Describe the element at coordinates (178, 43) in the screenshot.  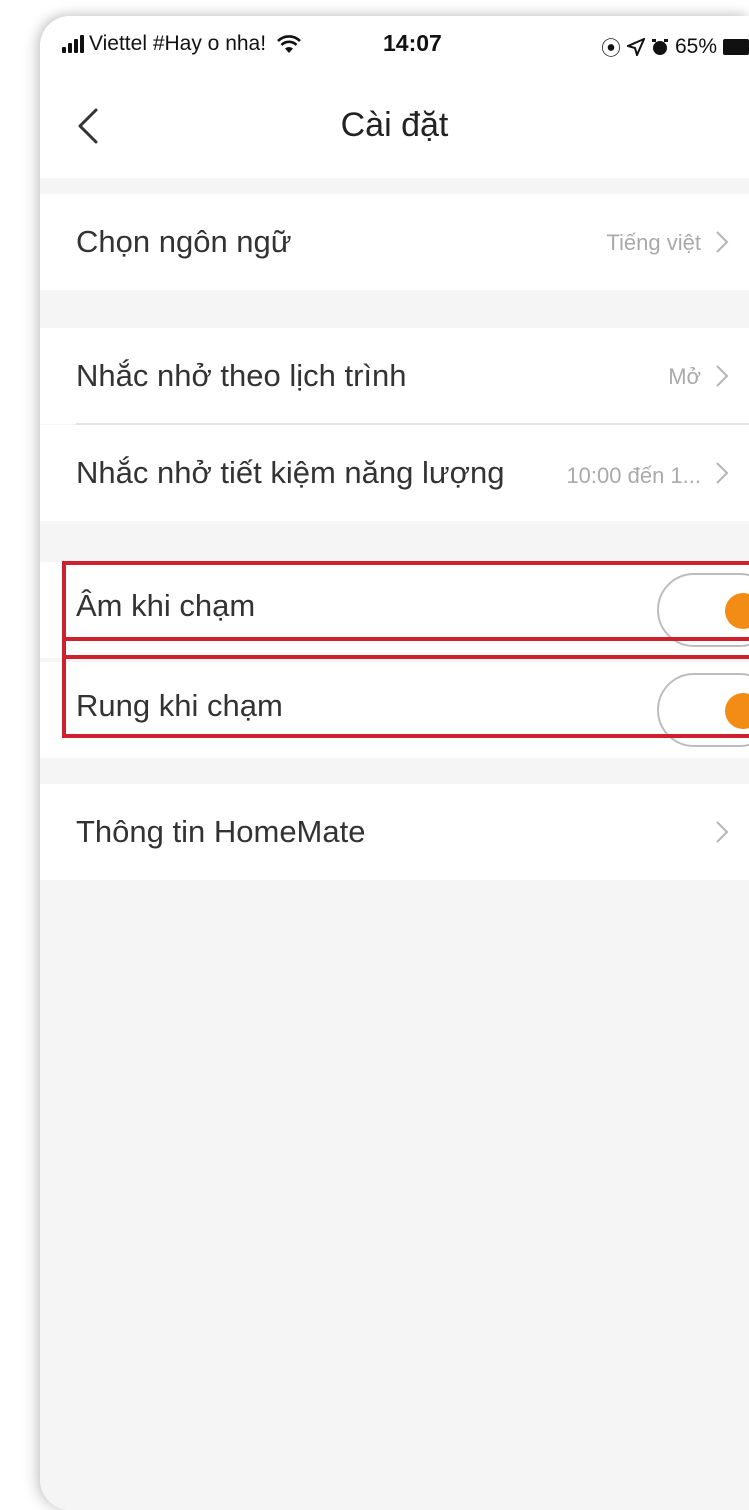
I see `carrier-name: Viettel #Hay o nha!` at that location.